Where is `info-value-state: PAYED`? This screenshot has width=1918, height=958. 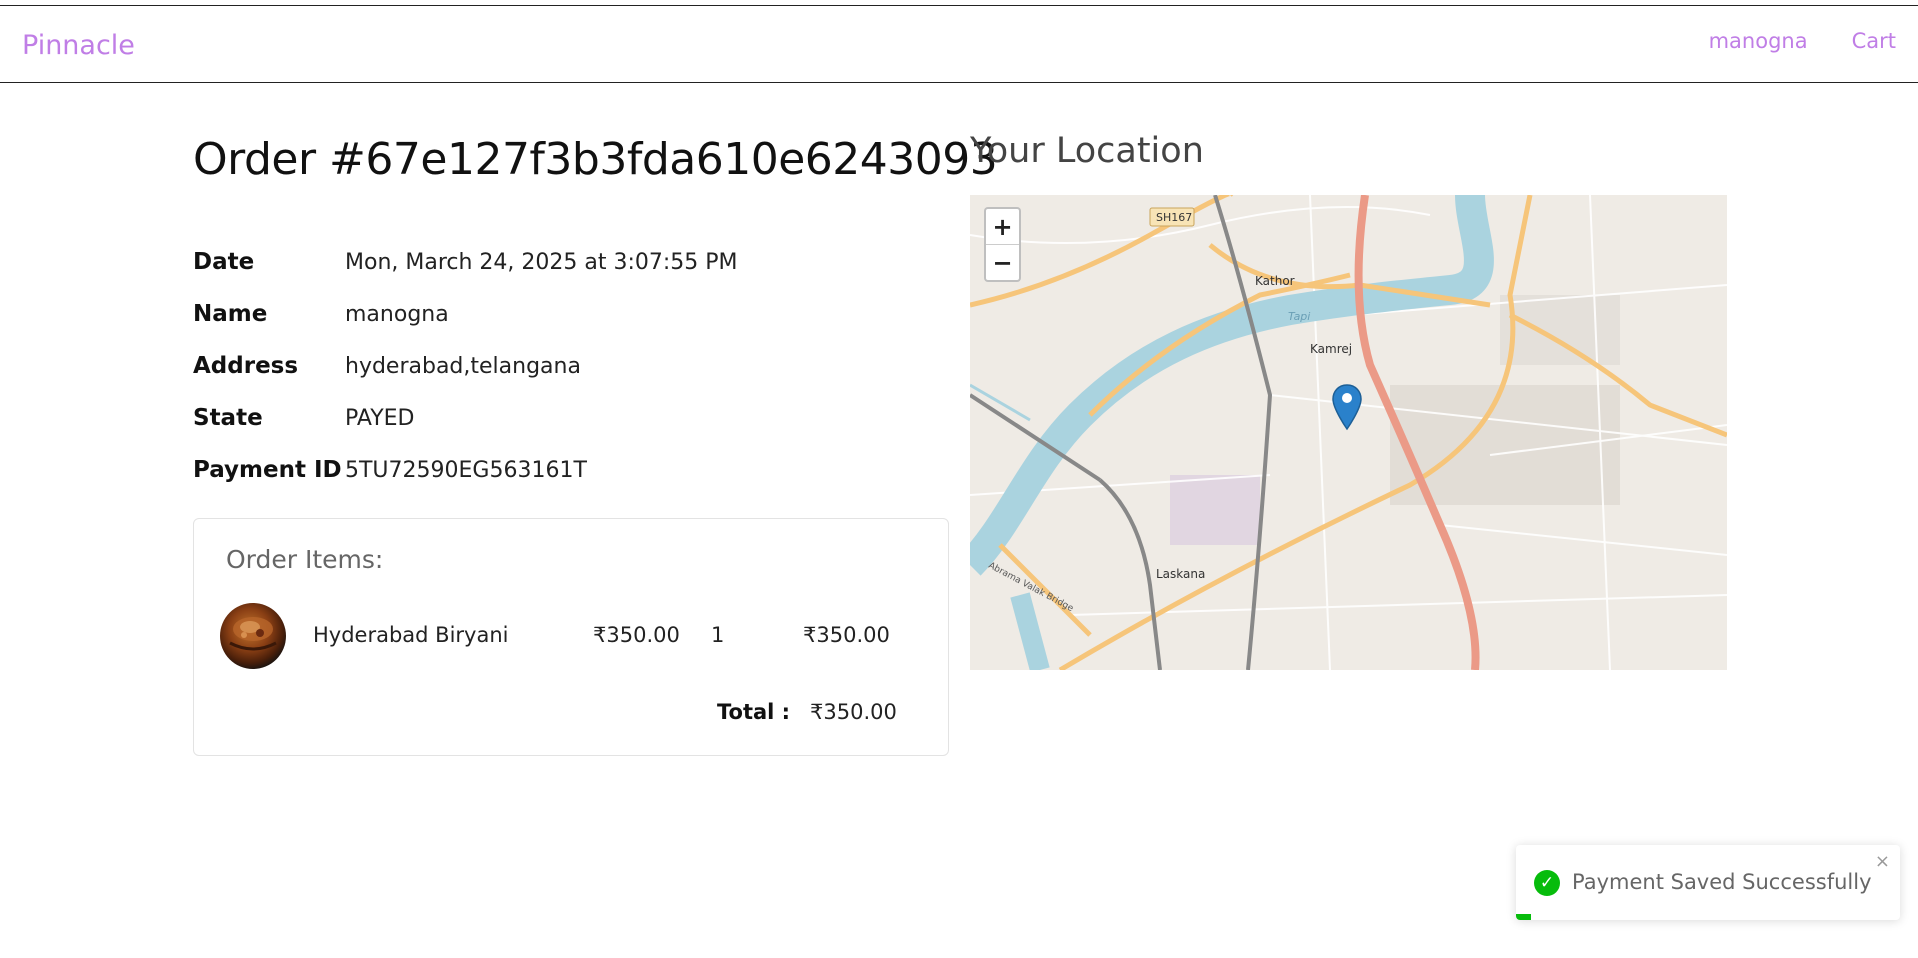
info-value-state: PAYED is located at coordinates (380, 418).